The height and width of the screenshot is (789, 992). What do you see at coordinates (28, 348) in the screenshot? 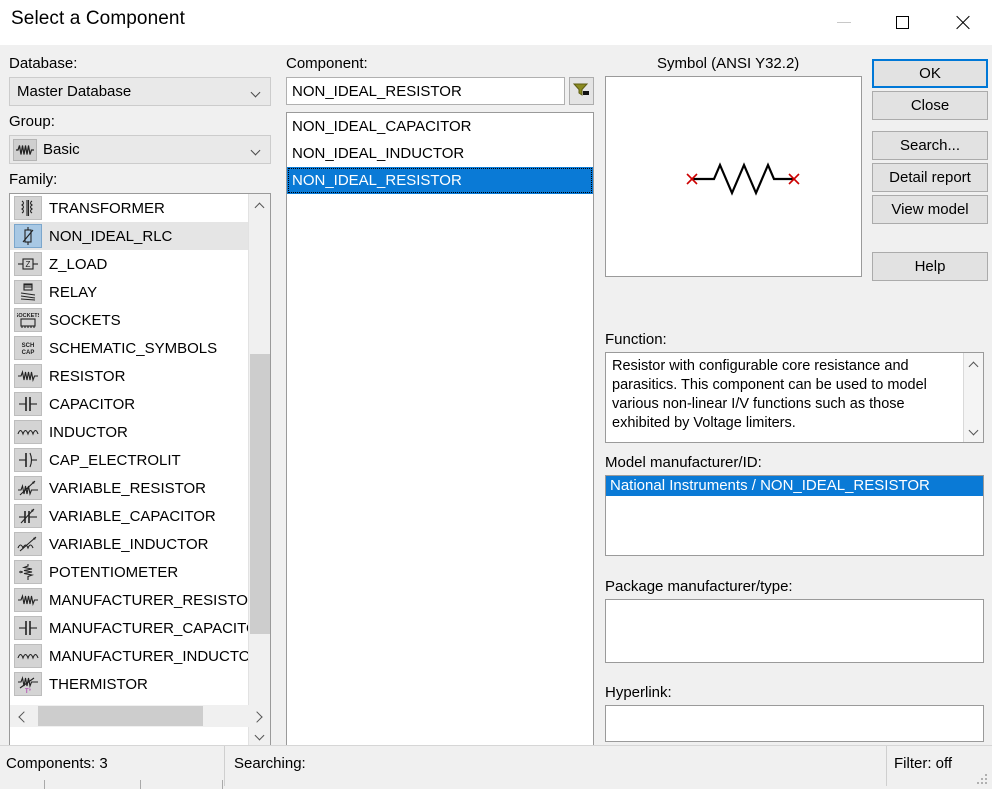
I see `schematic-symbols-icon: SCH CAP` at bounding box center [28, 348].